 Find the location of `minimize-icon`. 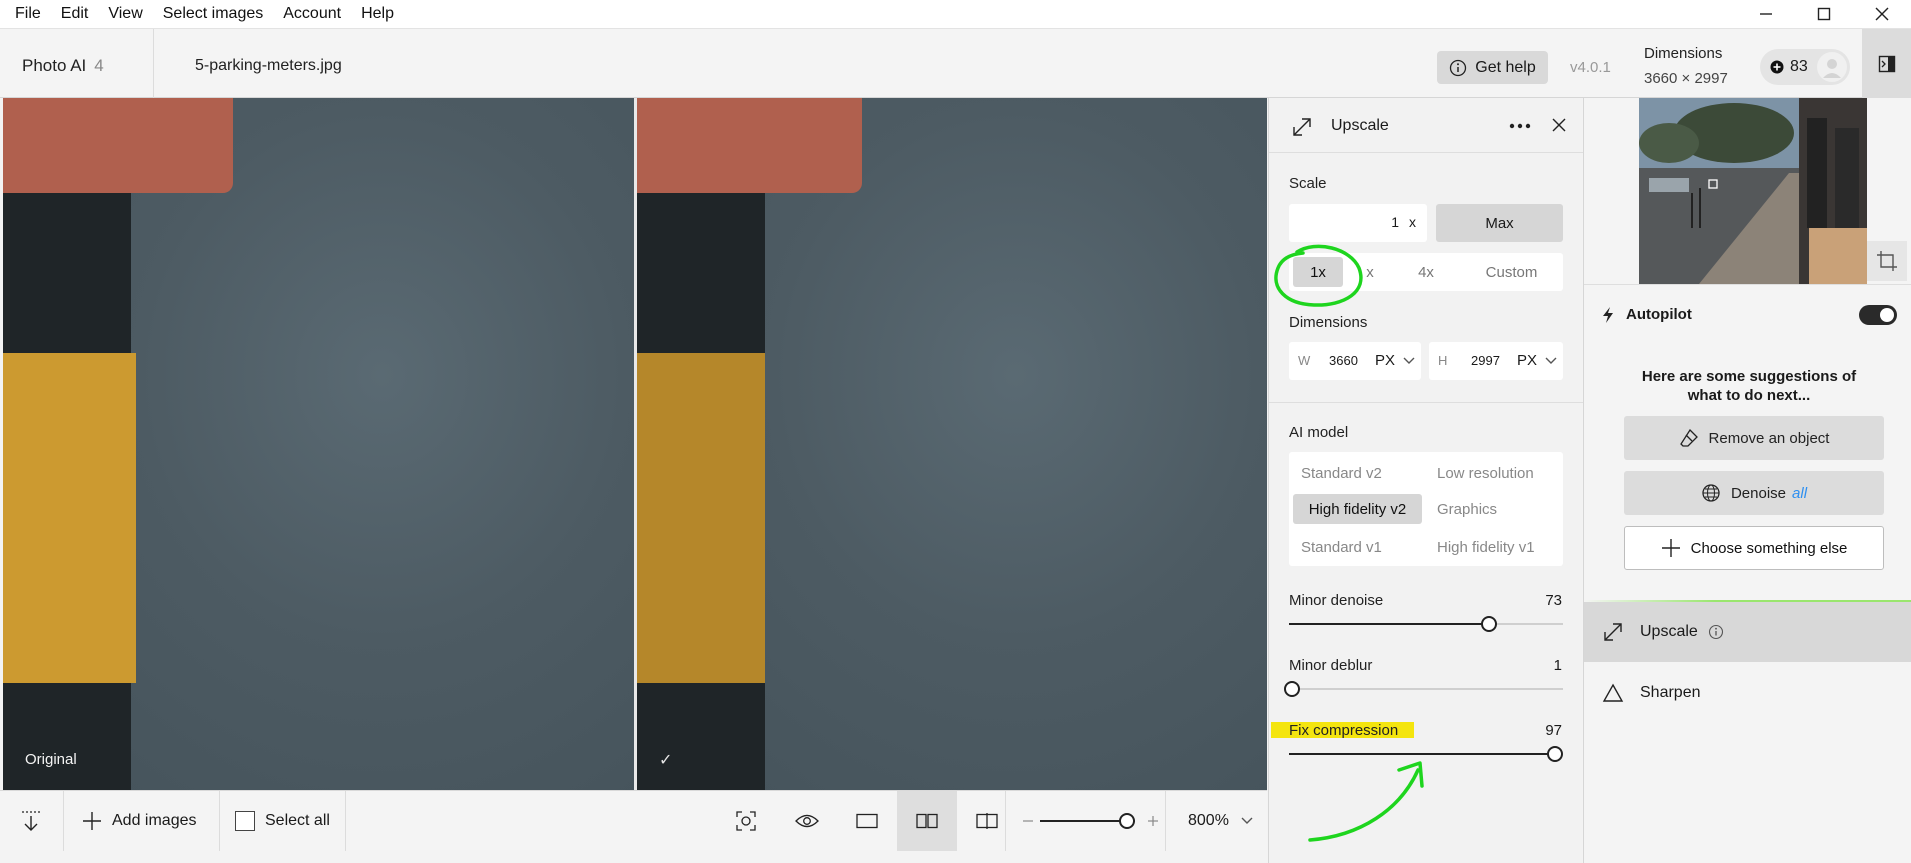

minimize-icon is located at coordinates (1766, 14).